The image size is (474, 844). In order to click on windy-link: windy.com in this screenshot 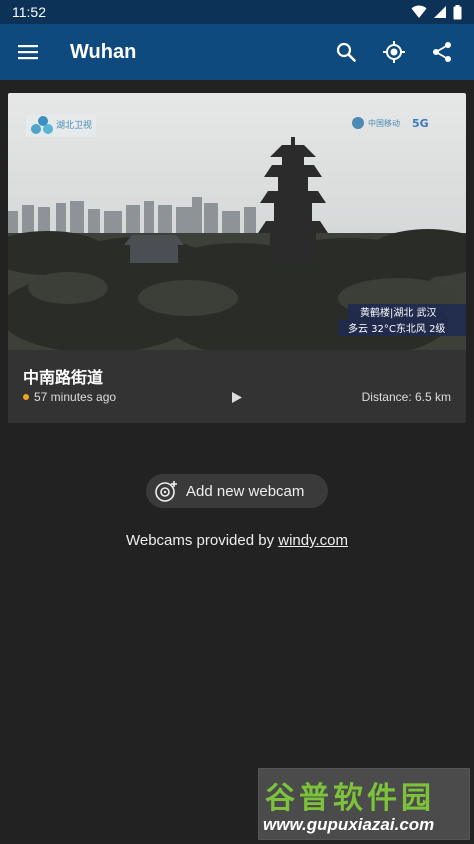, I will do `click(313, 540)`.